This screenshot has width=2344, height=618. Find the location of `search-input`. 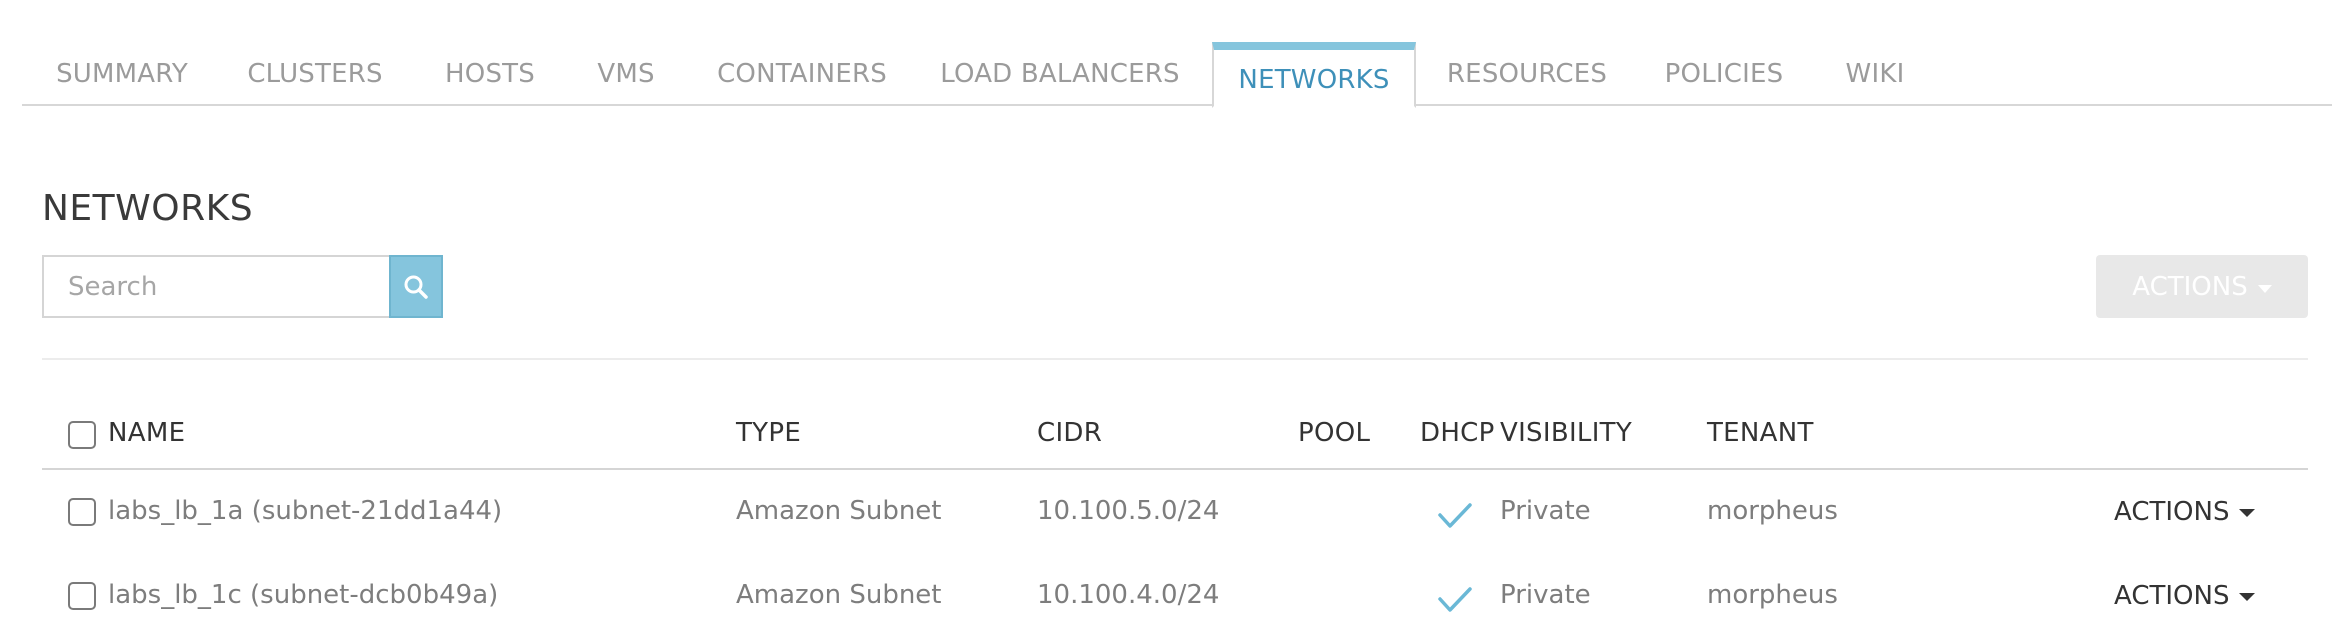

search-input is located at coordinates (216, 286).